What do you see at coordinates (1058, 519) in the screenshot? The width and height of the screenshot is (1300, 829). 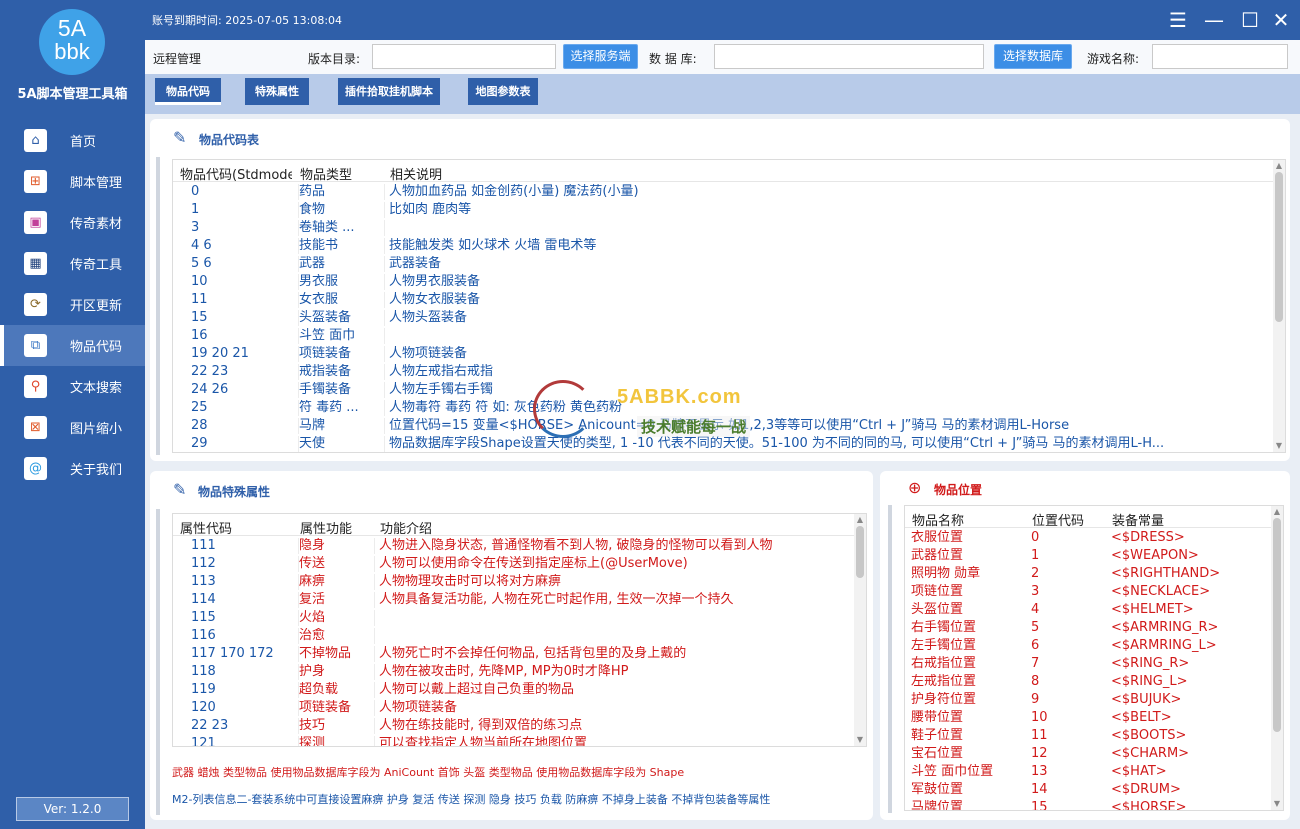 I see `column-header: 位置代码` at bounding box center [1058, 519].